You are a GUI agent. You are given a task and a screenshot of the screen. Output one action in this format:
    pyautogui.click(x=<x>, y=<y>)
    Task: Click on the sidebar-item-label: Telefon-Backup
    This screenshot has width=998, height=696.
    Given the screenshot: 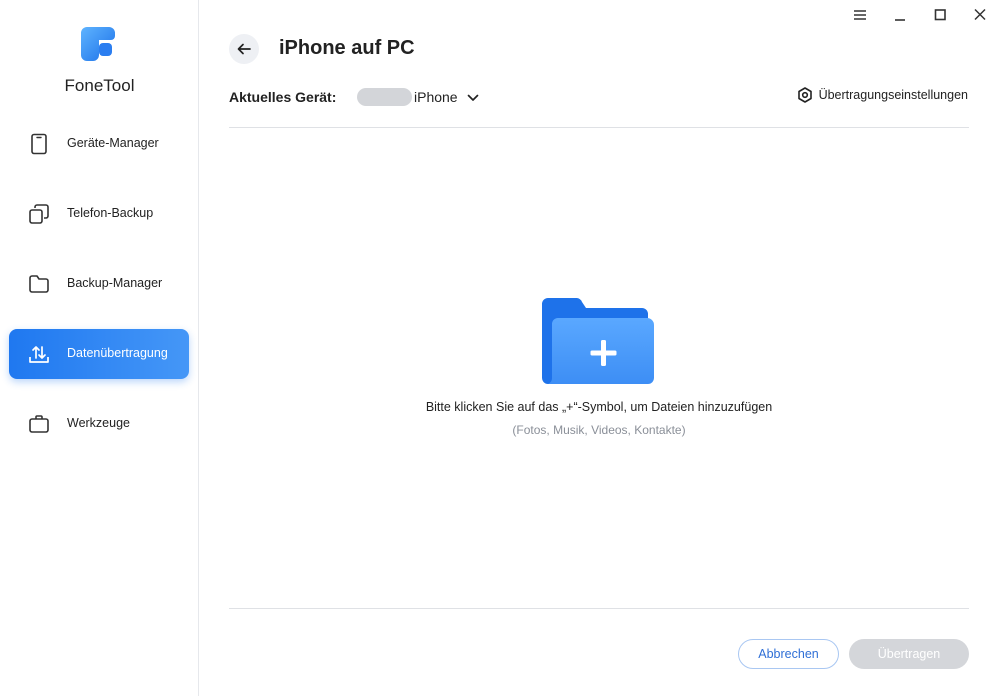 What is the action you would take?
    pyautogui.click(x=110, y=213)
    